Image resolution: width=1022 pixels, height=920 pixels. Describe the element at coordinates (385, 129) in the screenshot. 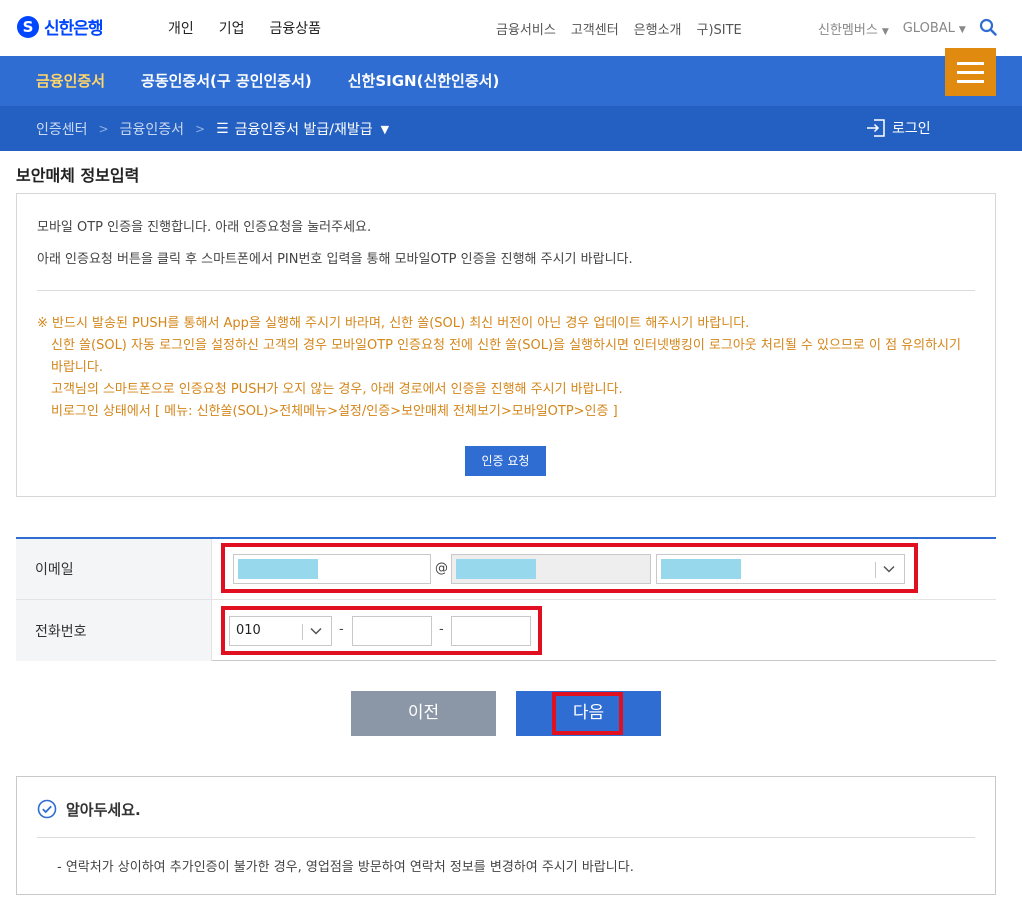

I see `dropdown-arrow-icon: ▼` at that location.